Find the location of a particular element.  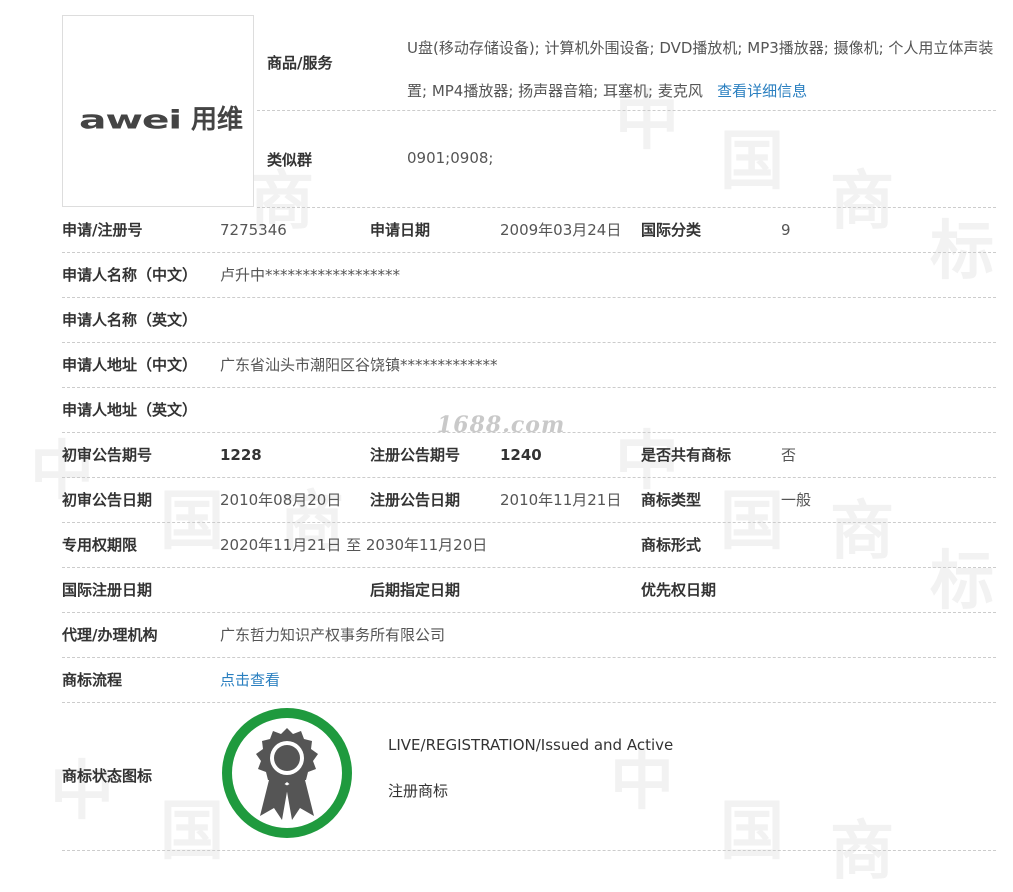

reg-pub-no-label: 注册公告期号 is located at coordinates (415, 455).